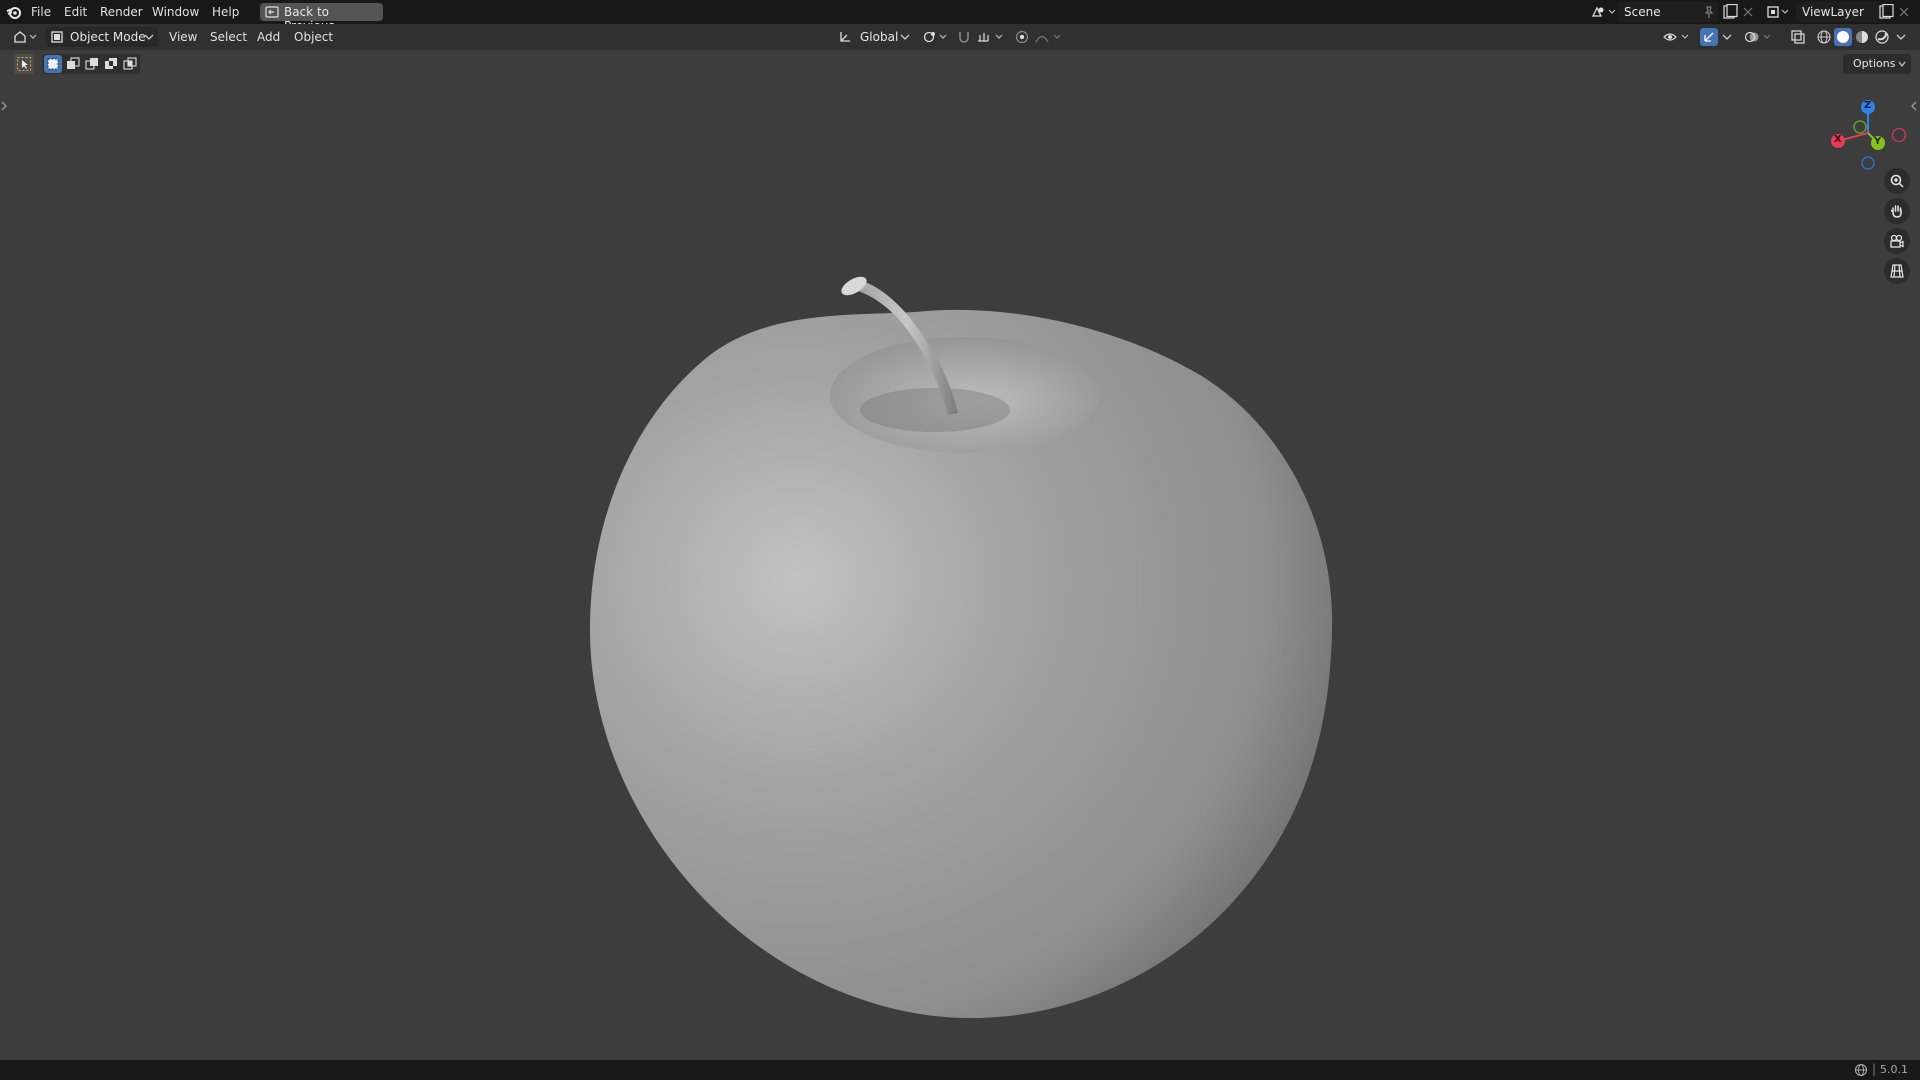 The width and height of the screenshot is (1920, 1080). Describe the element at coordinates (1668, 12) in the screenshot. I see `scene-field: Scene` at that location.